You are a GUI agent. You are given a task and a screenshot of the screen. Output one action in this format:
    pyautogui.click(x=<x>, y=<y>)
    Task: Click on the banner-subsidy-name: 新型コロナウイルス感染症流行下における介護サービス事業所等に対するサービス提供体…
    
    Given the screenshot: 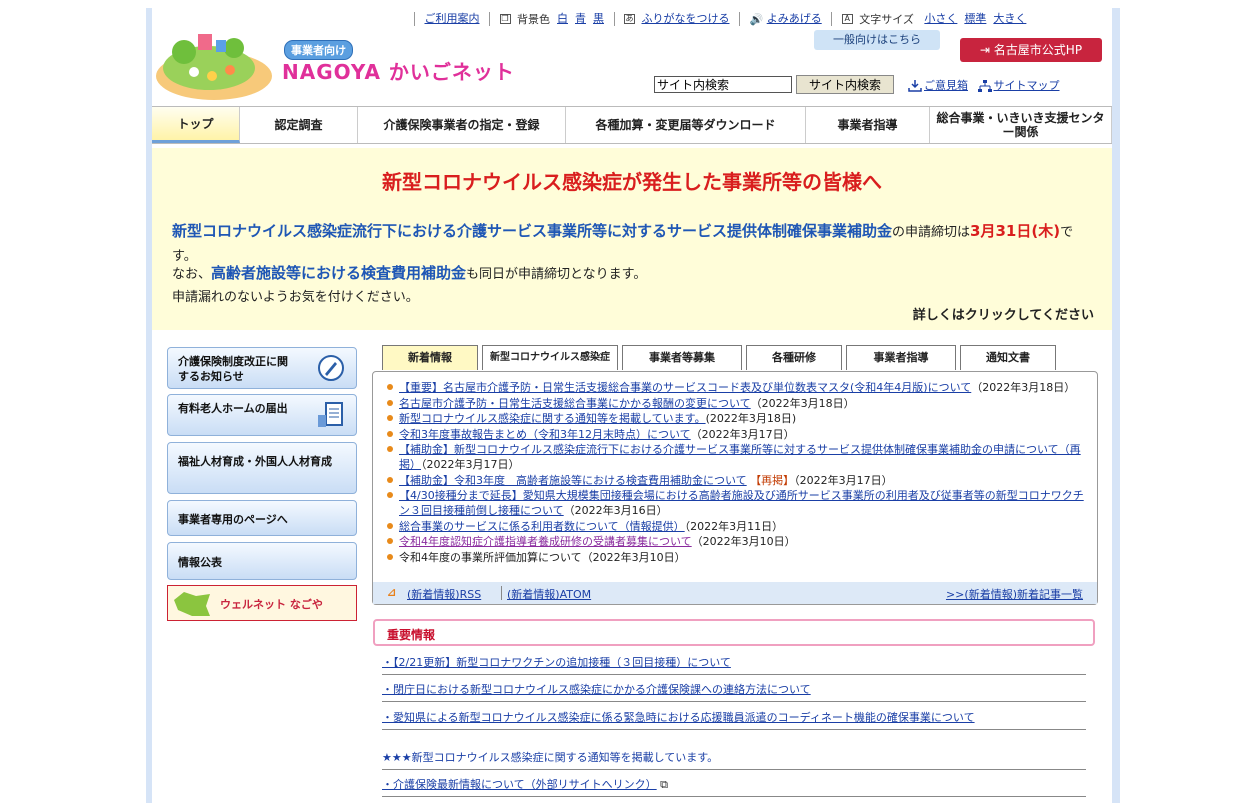 What is the action you would take?
    pyautogui.click(x=532, y=231)
    